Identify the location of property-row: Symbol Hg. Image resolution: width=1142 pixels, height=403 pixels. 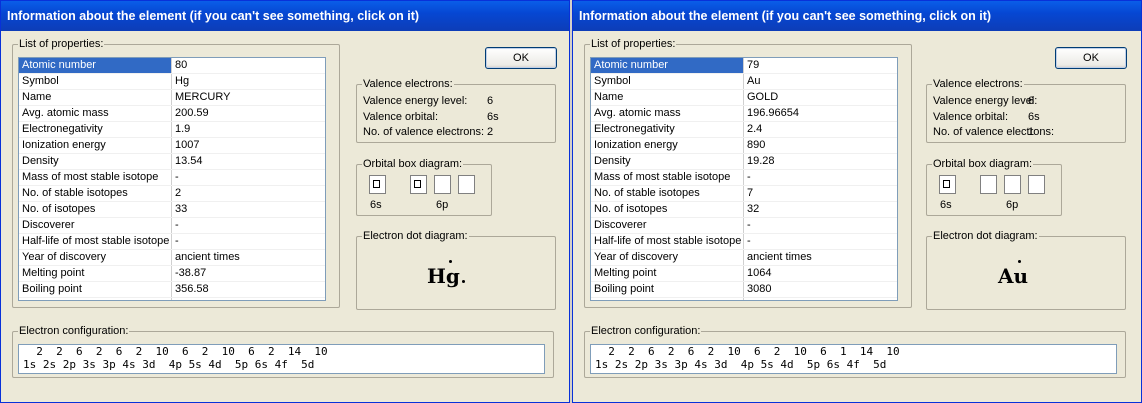
(172, 82).